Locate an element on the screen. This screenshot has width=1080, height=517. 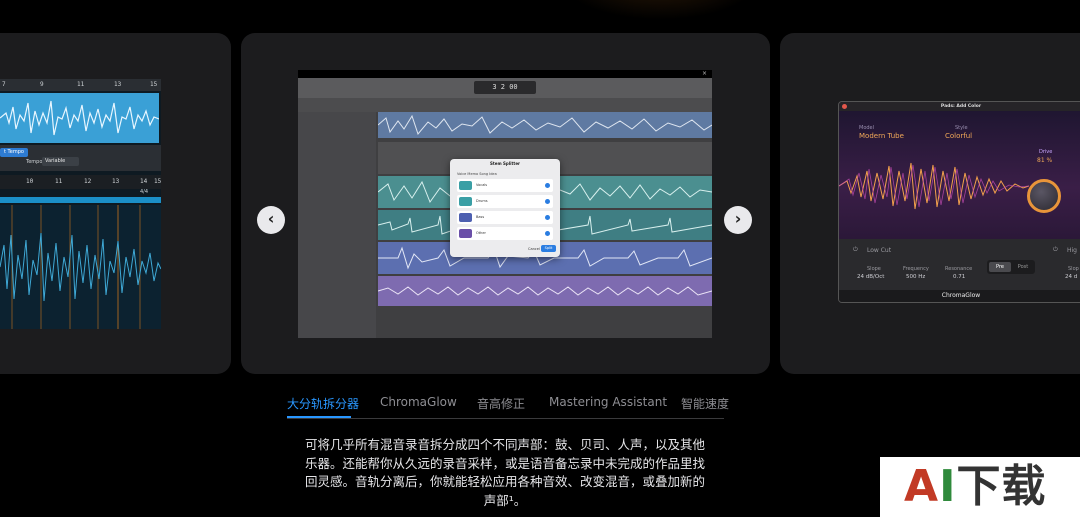
active-tab-indicator is located at coordinates (319, 417).